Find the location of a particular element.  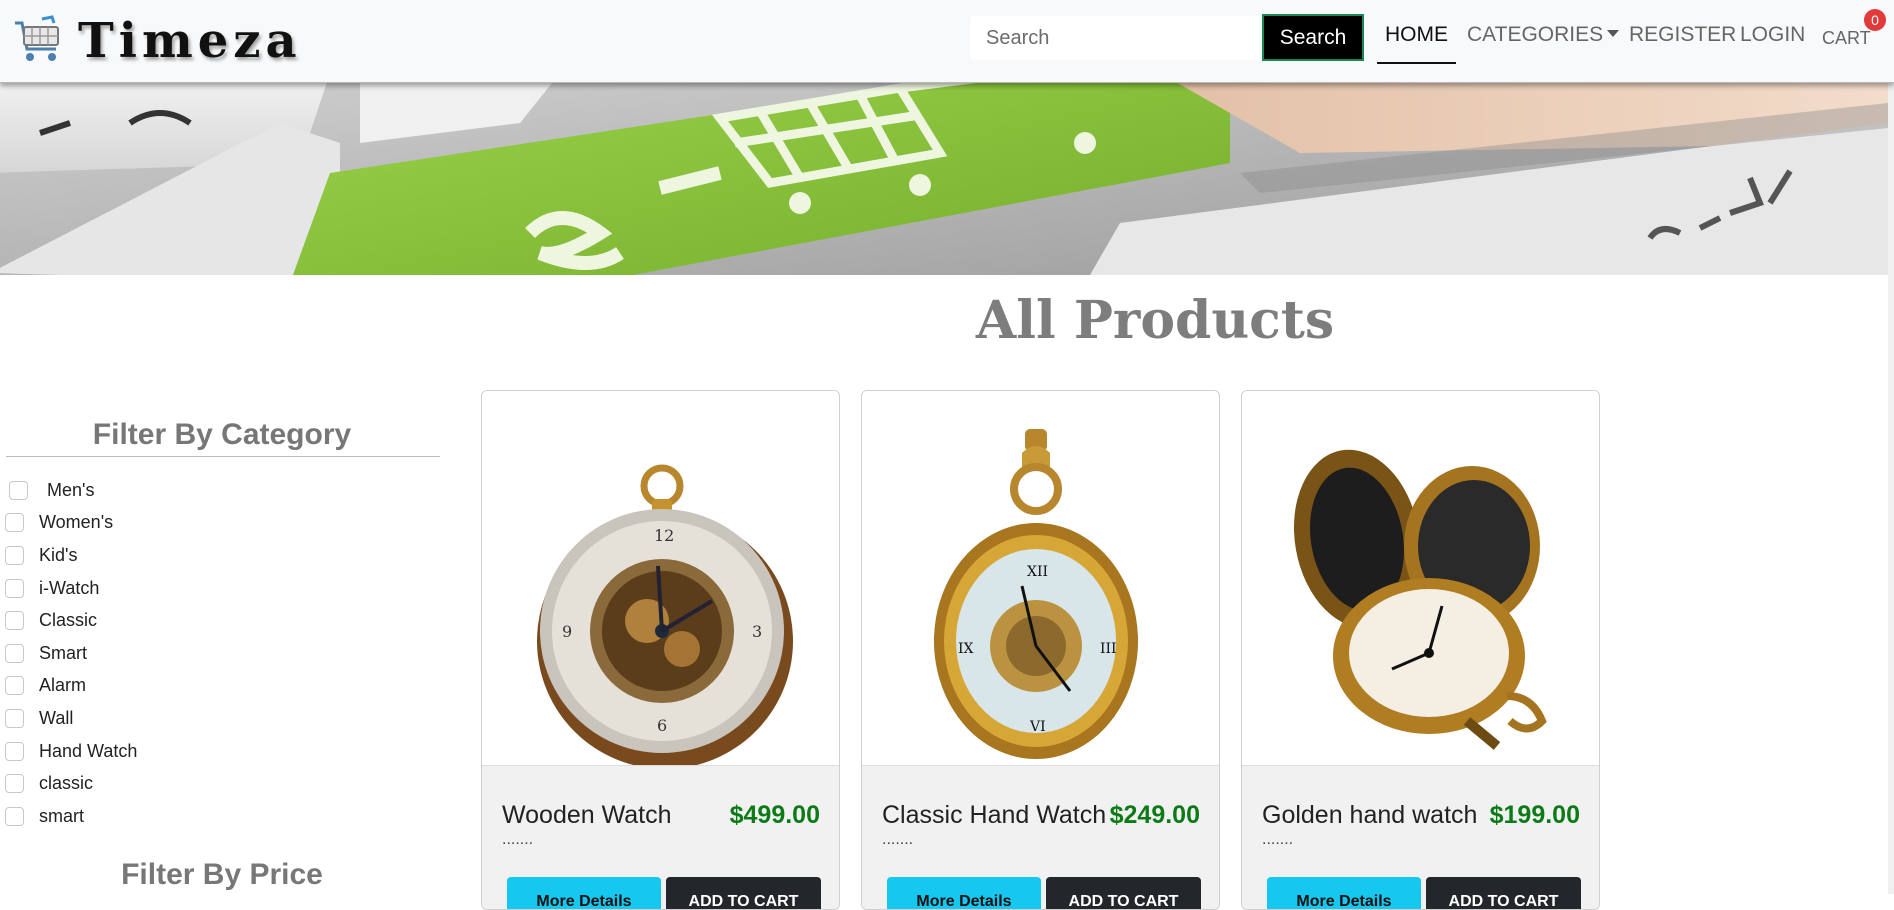

svg-text: 6 is located at coordinates (662, 725).